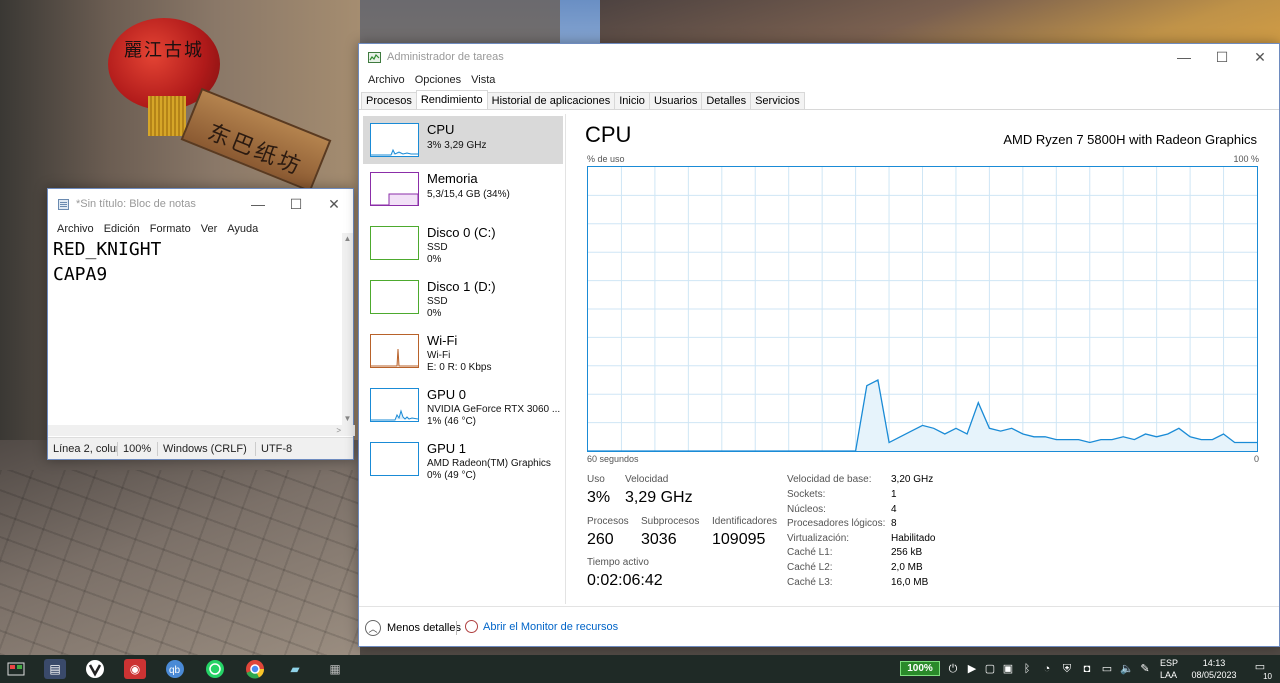 This screenshot has height=683, width=1280. What do you see at coordinates (196, 329) in the screenshot?
I see `text-editor: RED_KNIGHT CAPA9` at bounding box center [196, 329].